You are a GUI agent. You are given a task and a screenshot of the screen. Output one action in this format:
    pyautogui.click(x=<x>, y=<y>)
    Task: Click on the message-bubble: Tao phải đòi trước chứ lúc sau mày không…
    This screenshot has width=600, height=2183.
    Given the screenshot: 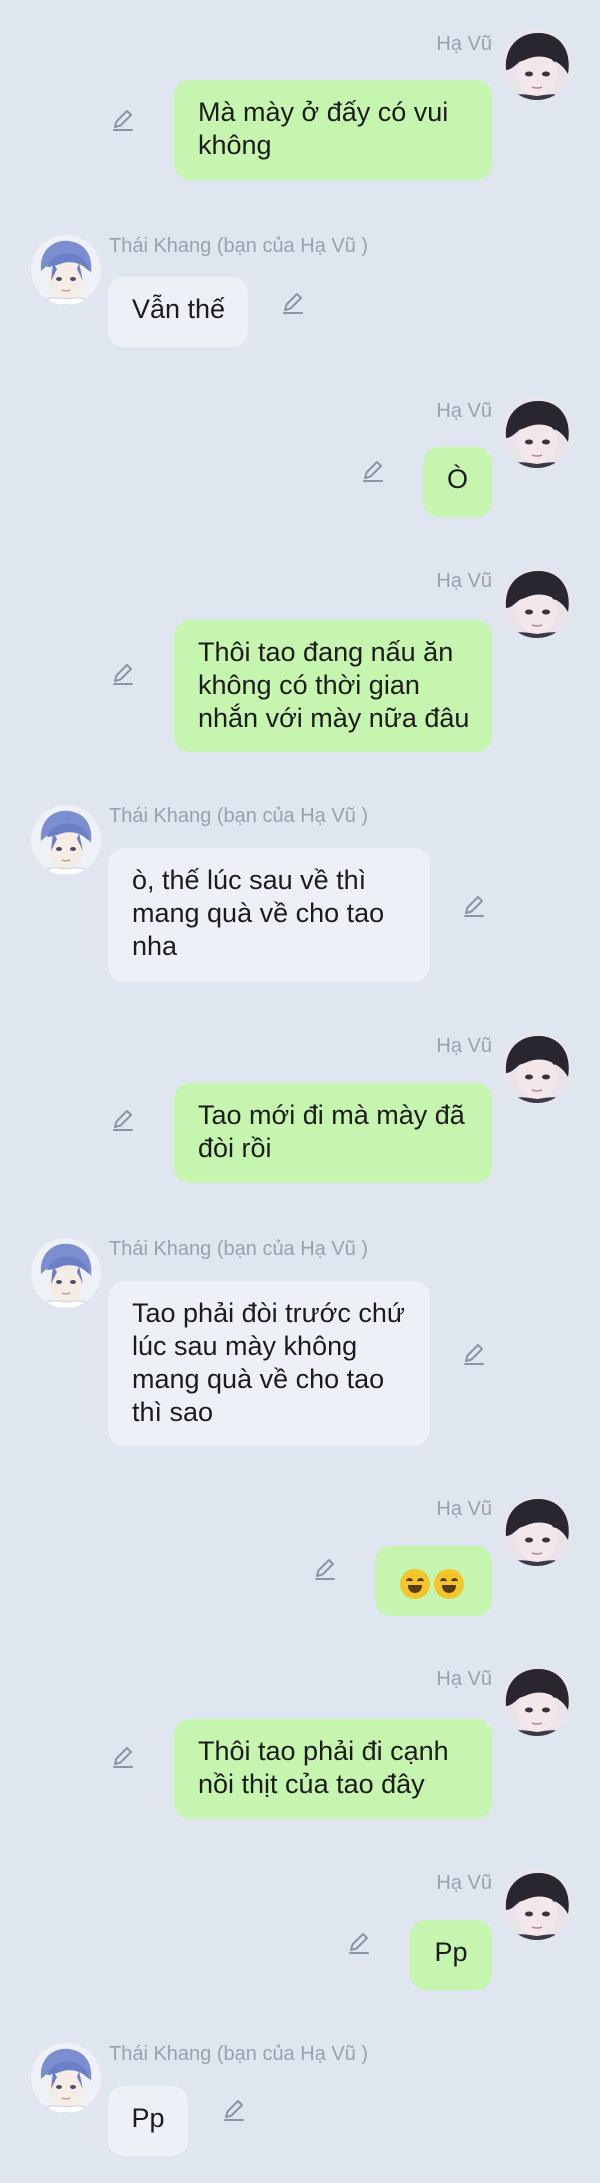 What is the action you would take?
    pyautogui.click(x=269, y=1363)
    